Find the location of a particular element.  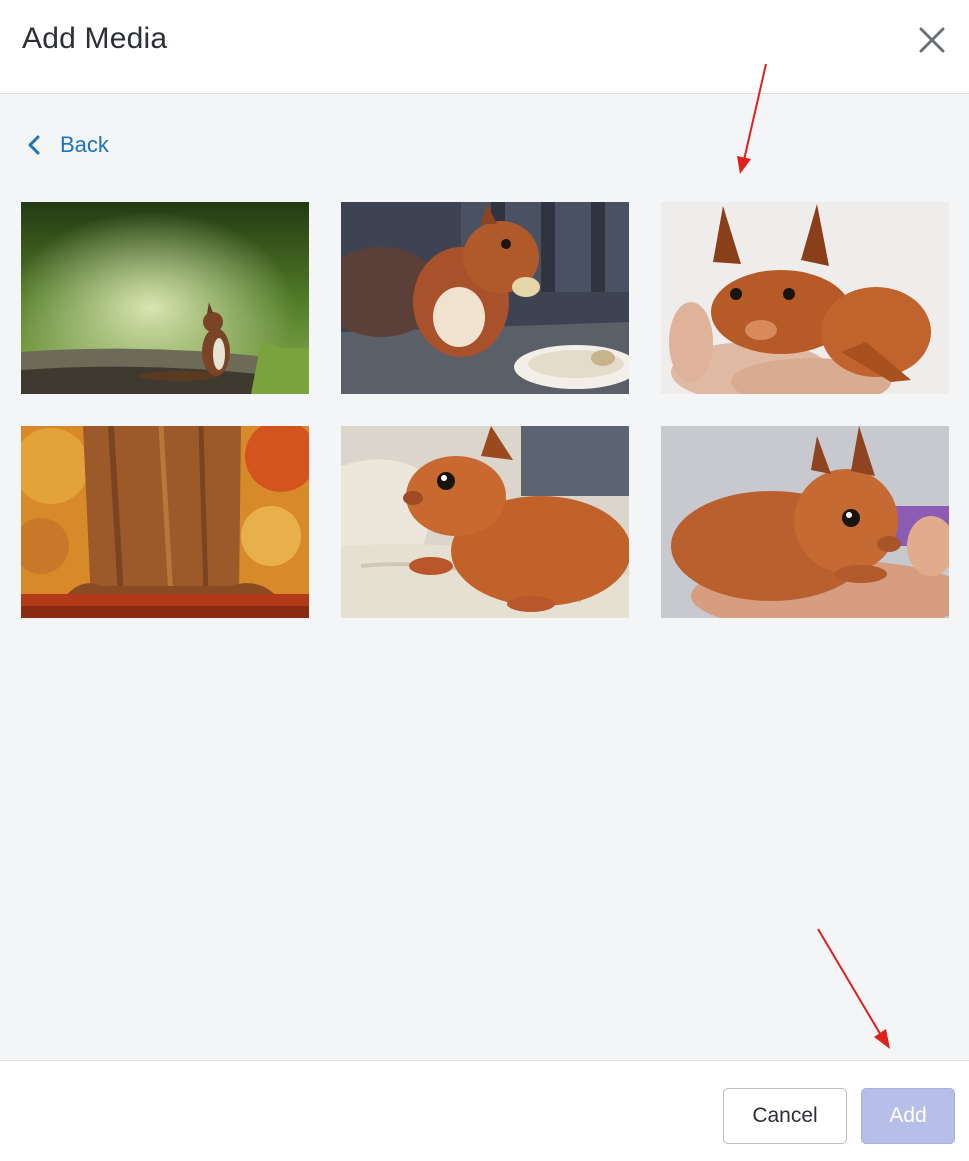

young-squirrel-on-blanket-image is located at coordinates (485, 522).